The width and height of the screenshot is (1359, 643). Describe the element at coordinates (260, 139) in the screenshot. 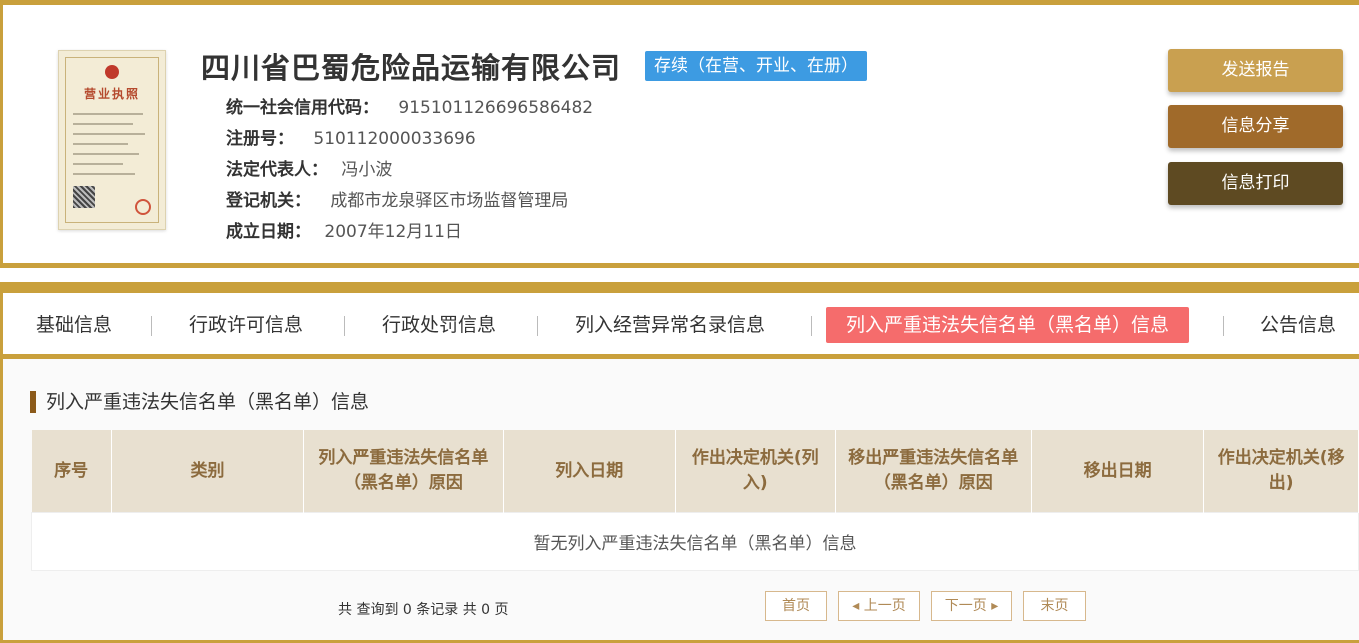

I see `field-label: 注册号：` at that location.